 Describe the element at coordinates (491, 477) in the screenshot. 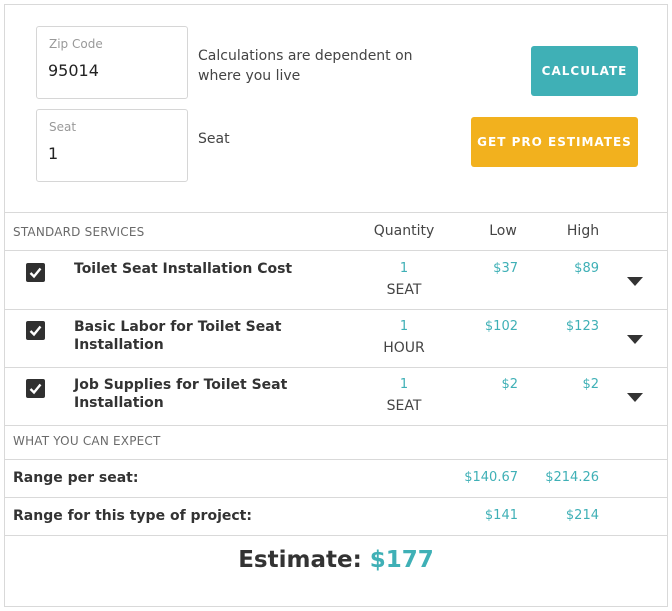

I see `range-per-seat-low: $140.67` at that location.